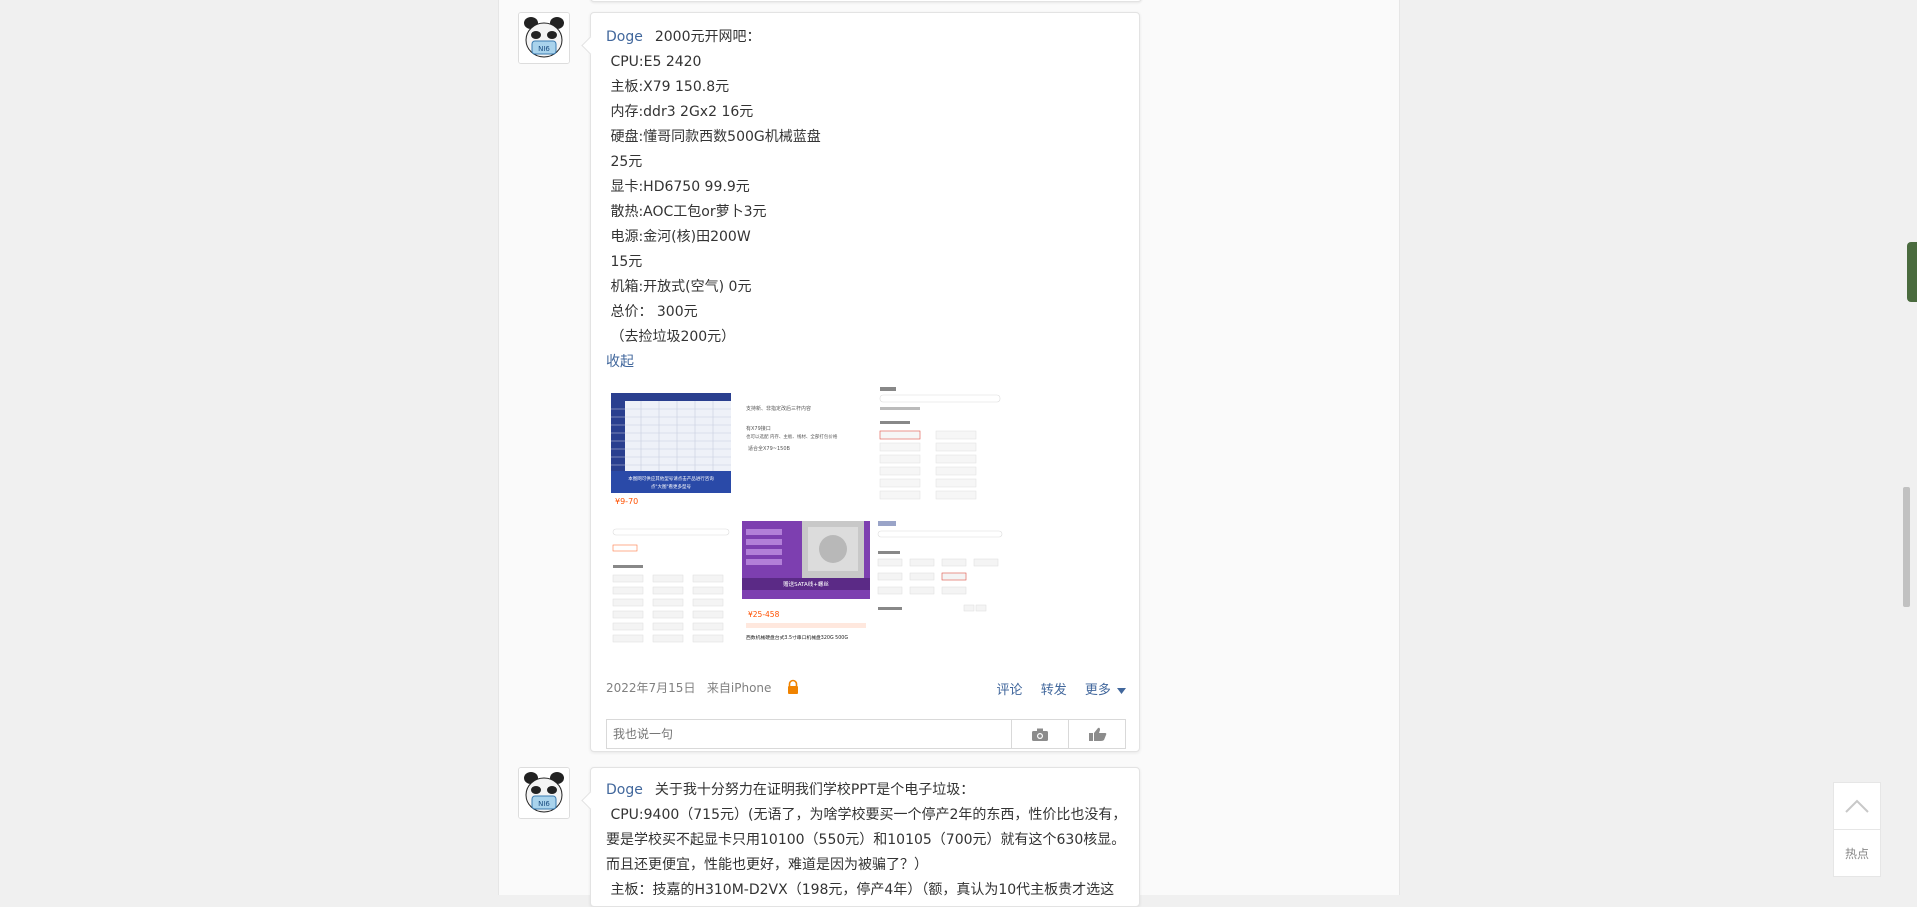  What do you see at coordinates (620, 362) in the screenshot?
I see `collapse-link: 收起` at bounding box center [620, 362].